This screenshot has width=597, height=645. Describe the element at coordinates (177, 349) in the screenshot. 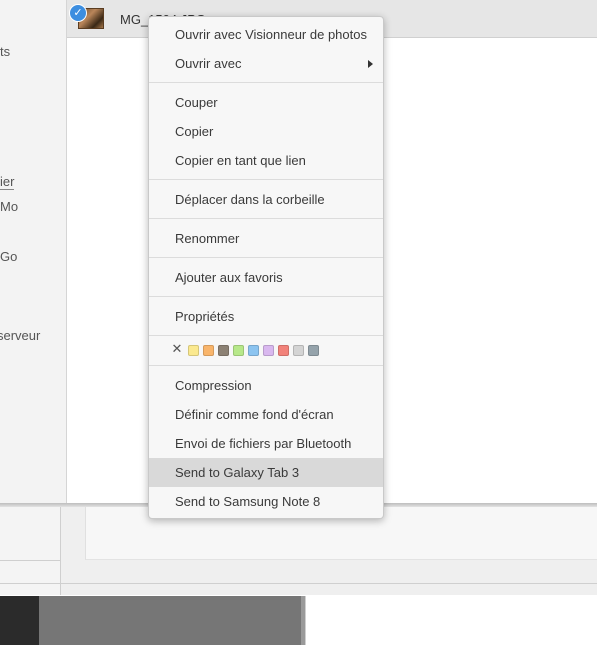

I see `close-icon: ✕` at that location.